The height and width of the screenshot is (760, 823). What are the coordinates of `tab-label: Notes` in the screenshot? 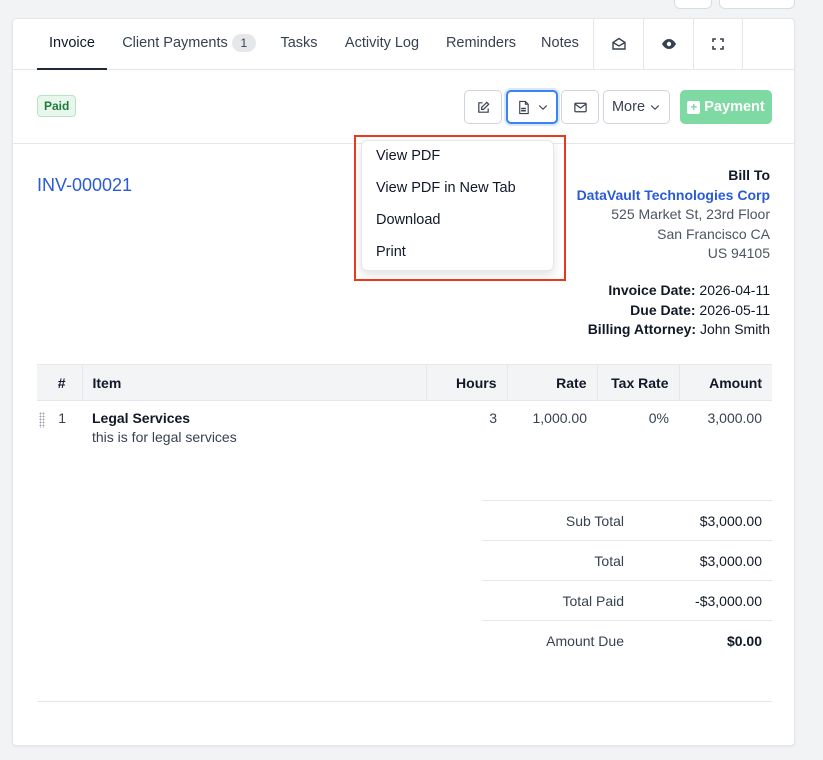 It's located at (560, 43).